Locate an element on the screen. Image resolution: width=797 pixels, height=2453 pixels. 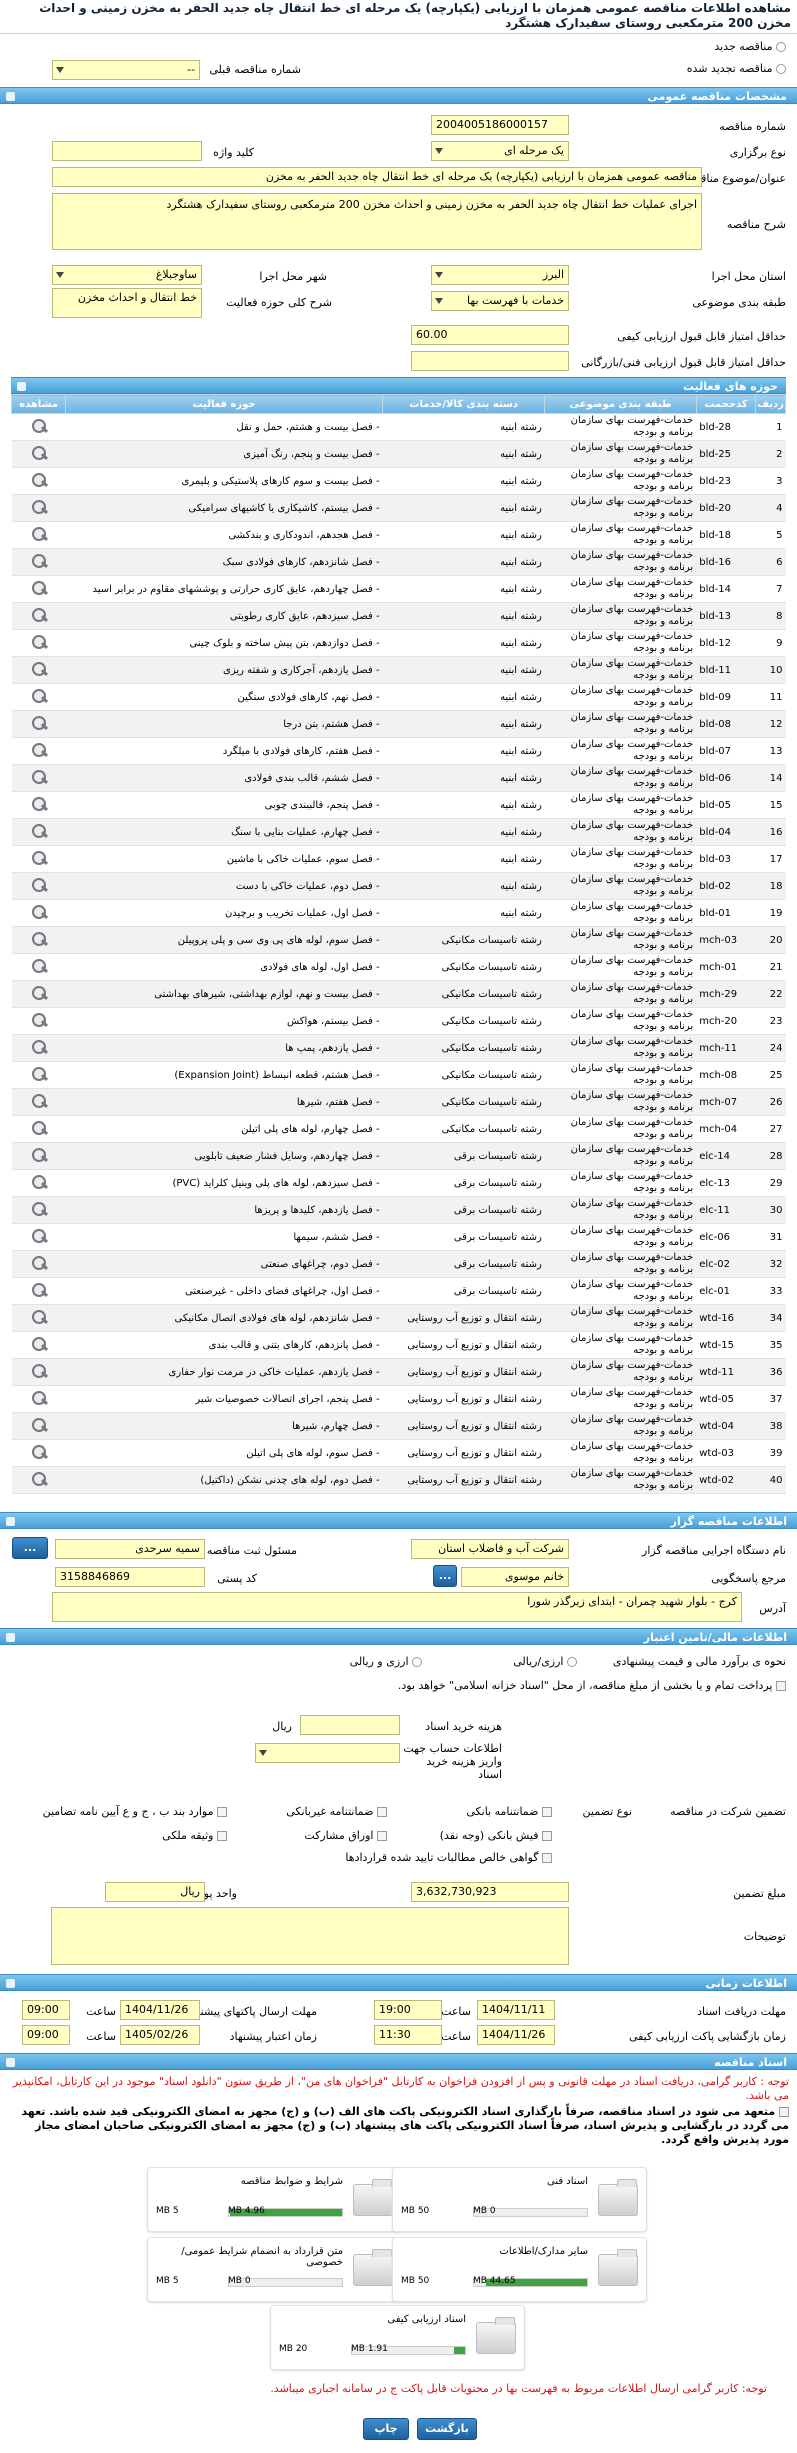
doc-fee-field is located at coordinates (350, 1725).